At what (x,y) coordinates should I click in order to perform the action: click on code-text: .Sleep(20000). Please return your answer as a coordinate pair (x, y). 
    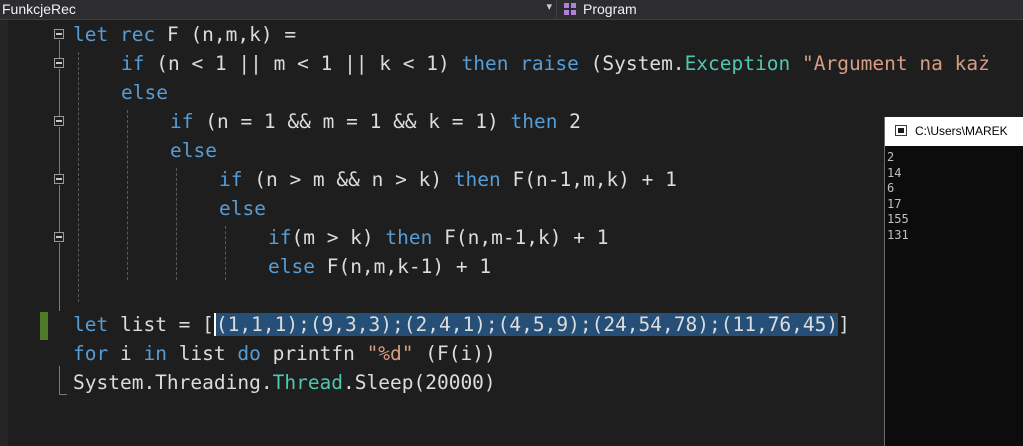
    Looking at the image, I should click on (419, 382).